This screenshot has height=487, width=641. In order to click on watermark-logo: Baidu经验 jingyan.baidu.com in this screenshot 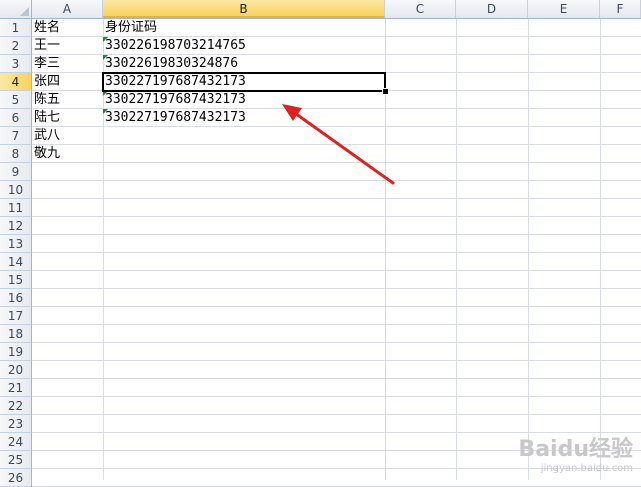, I will do `click(575, 452)`.